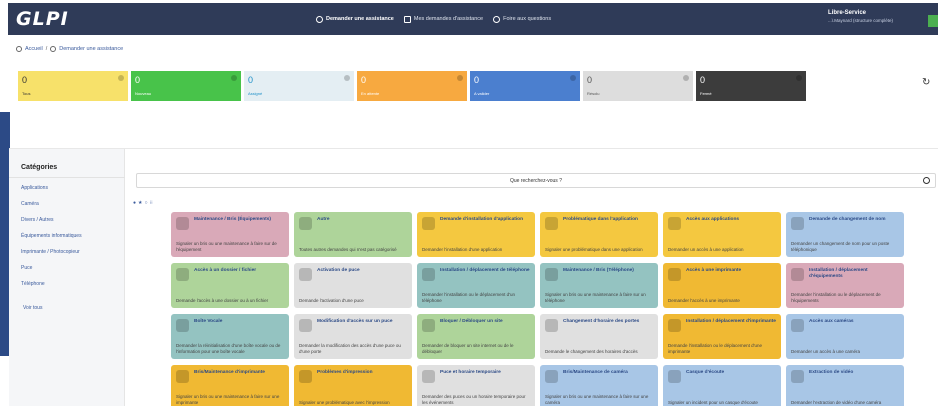 The image size is (938, 406). Describe the element at coordinates (19, 49) in the screenshot. I see `home-icon` at that location.